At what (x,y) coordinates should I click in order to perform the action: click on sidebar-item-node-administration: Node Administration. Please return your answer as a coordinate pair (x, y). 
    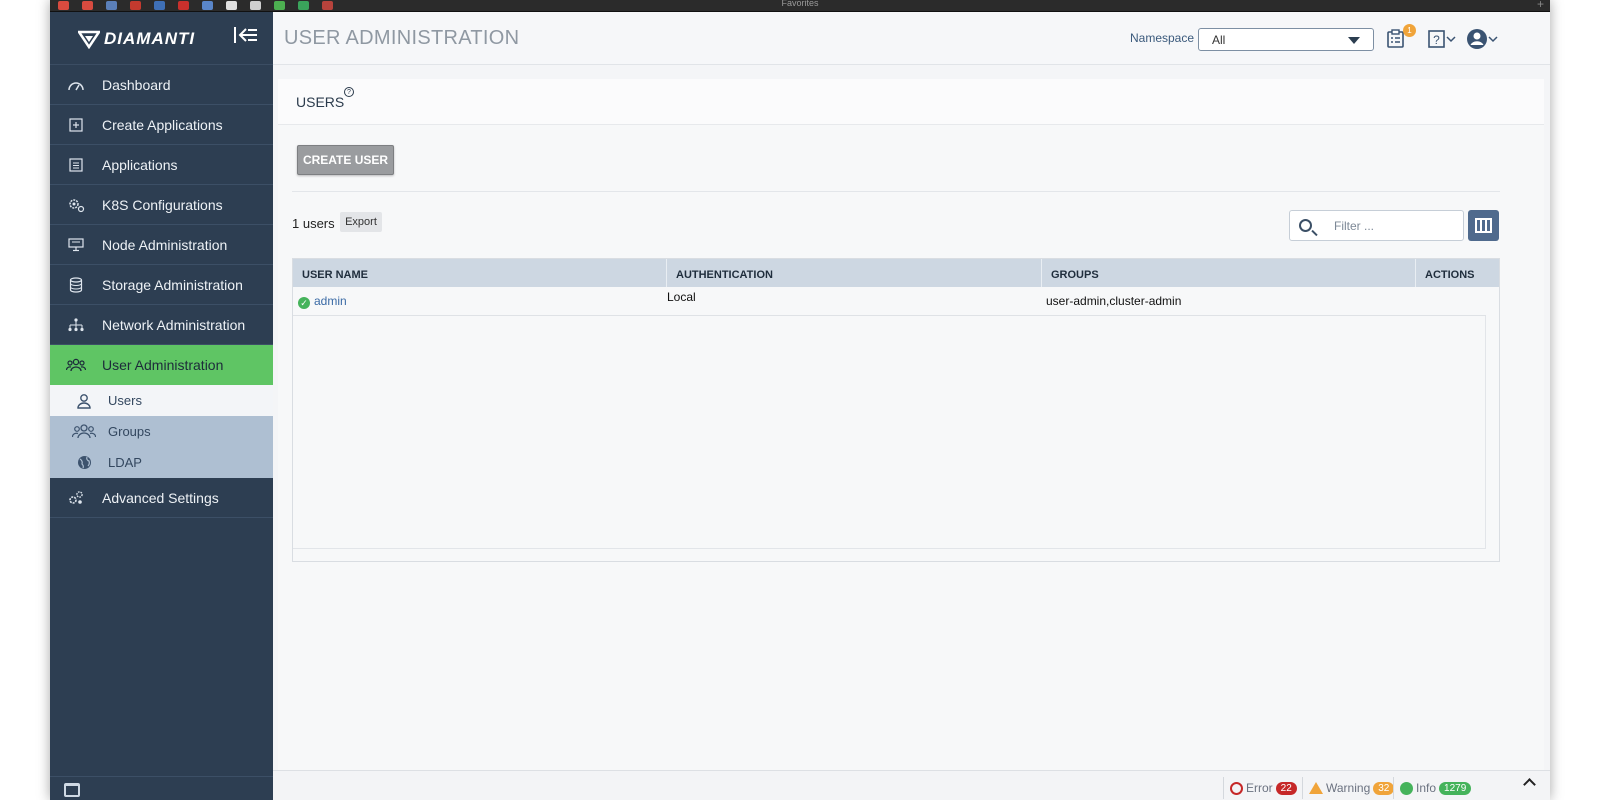
    Looking at the image, I should click on (161, 245).